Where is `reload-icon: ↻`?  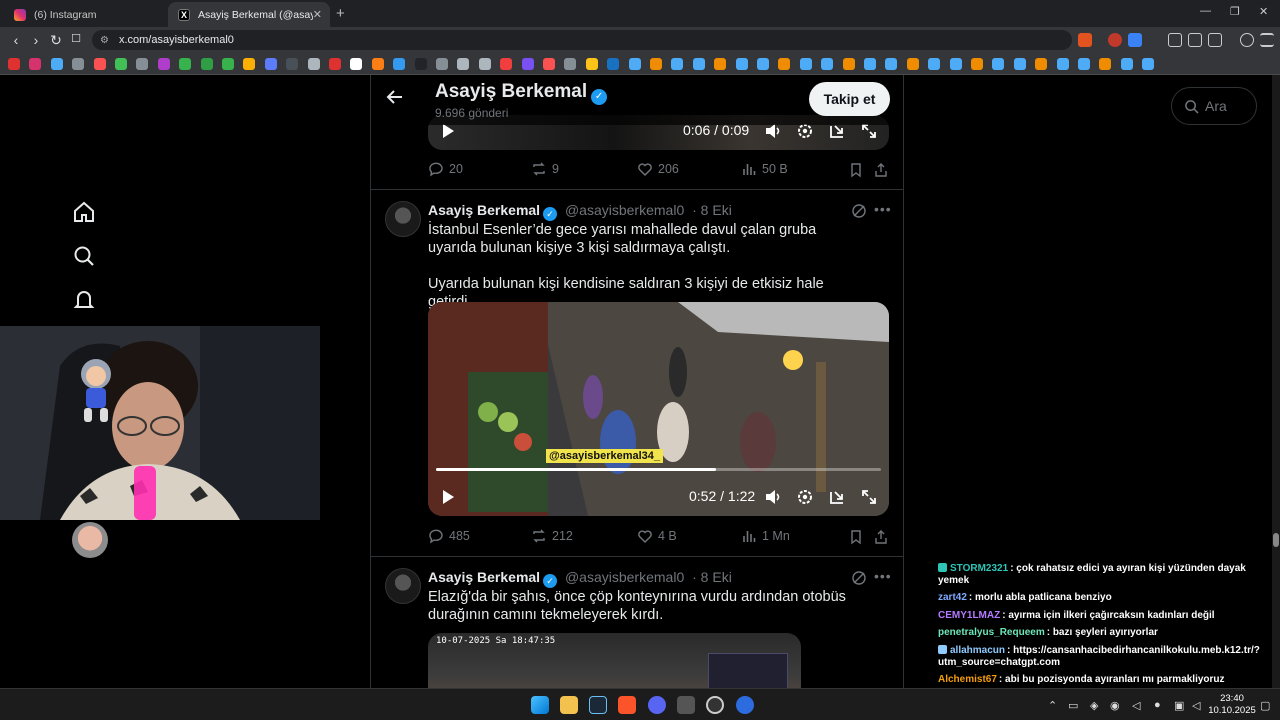 reload-icon: ↻ is located at coordinates (56, 40).